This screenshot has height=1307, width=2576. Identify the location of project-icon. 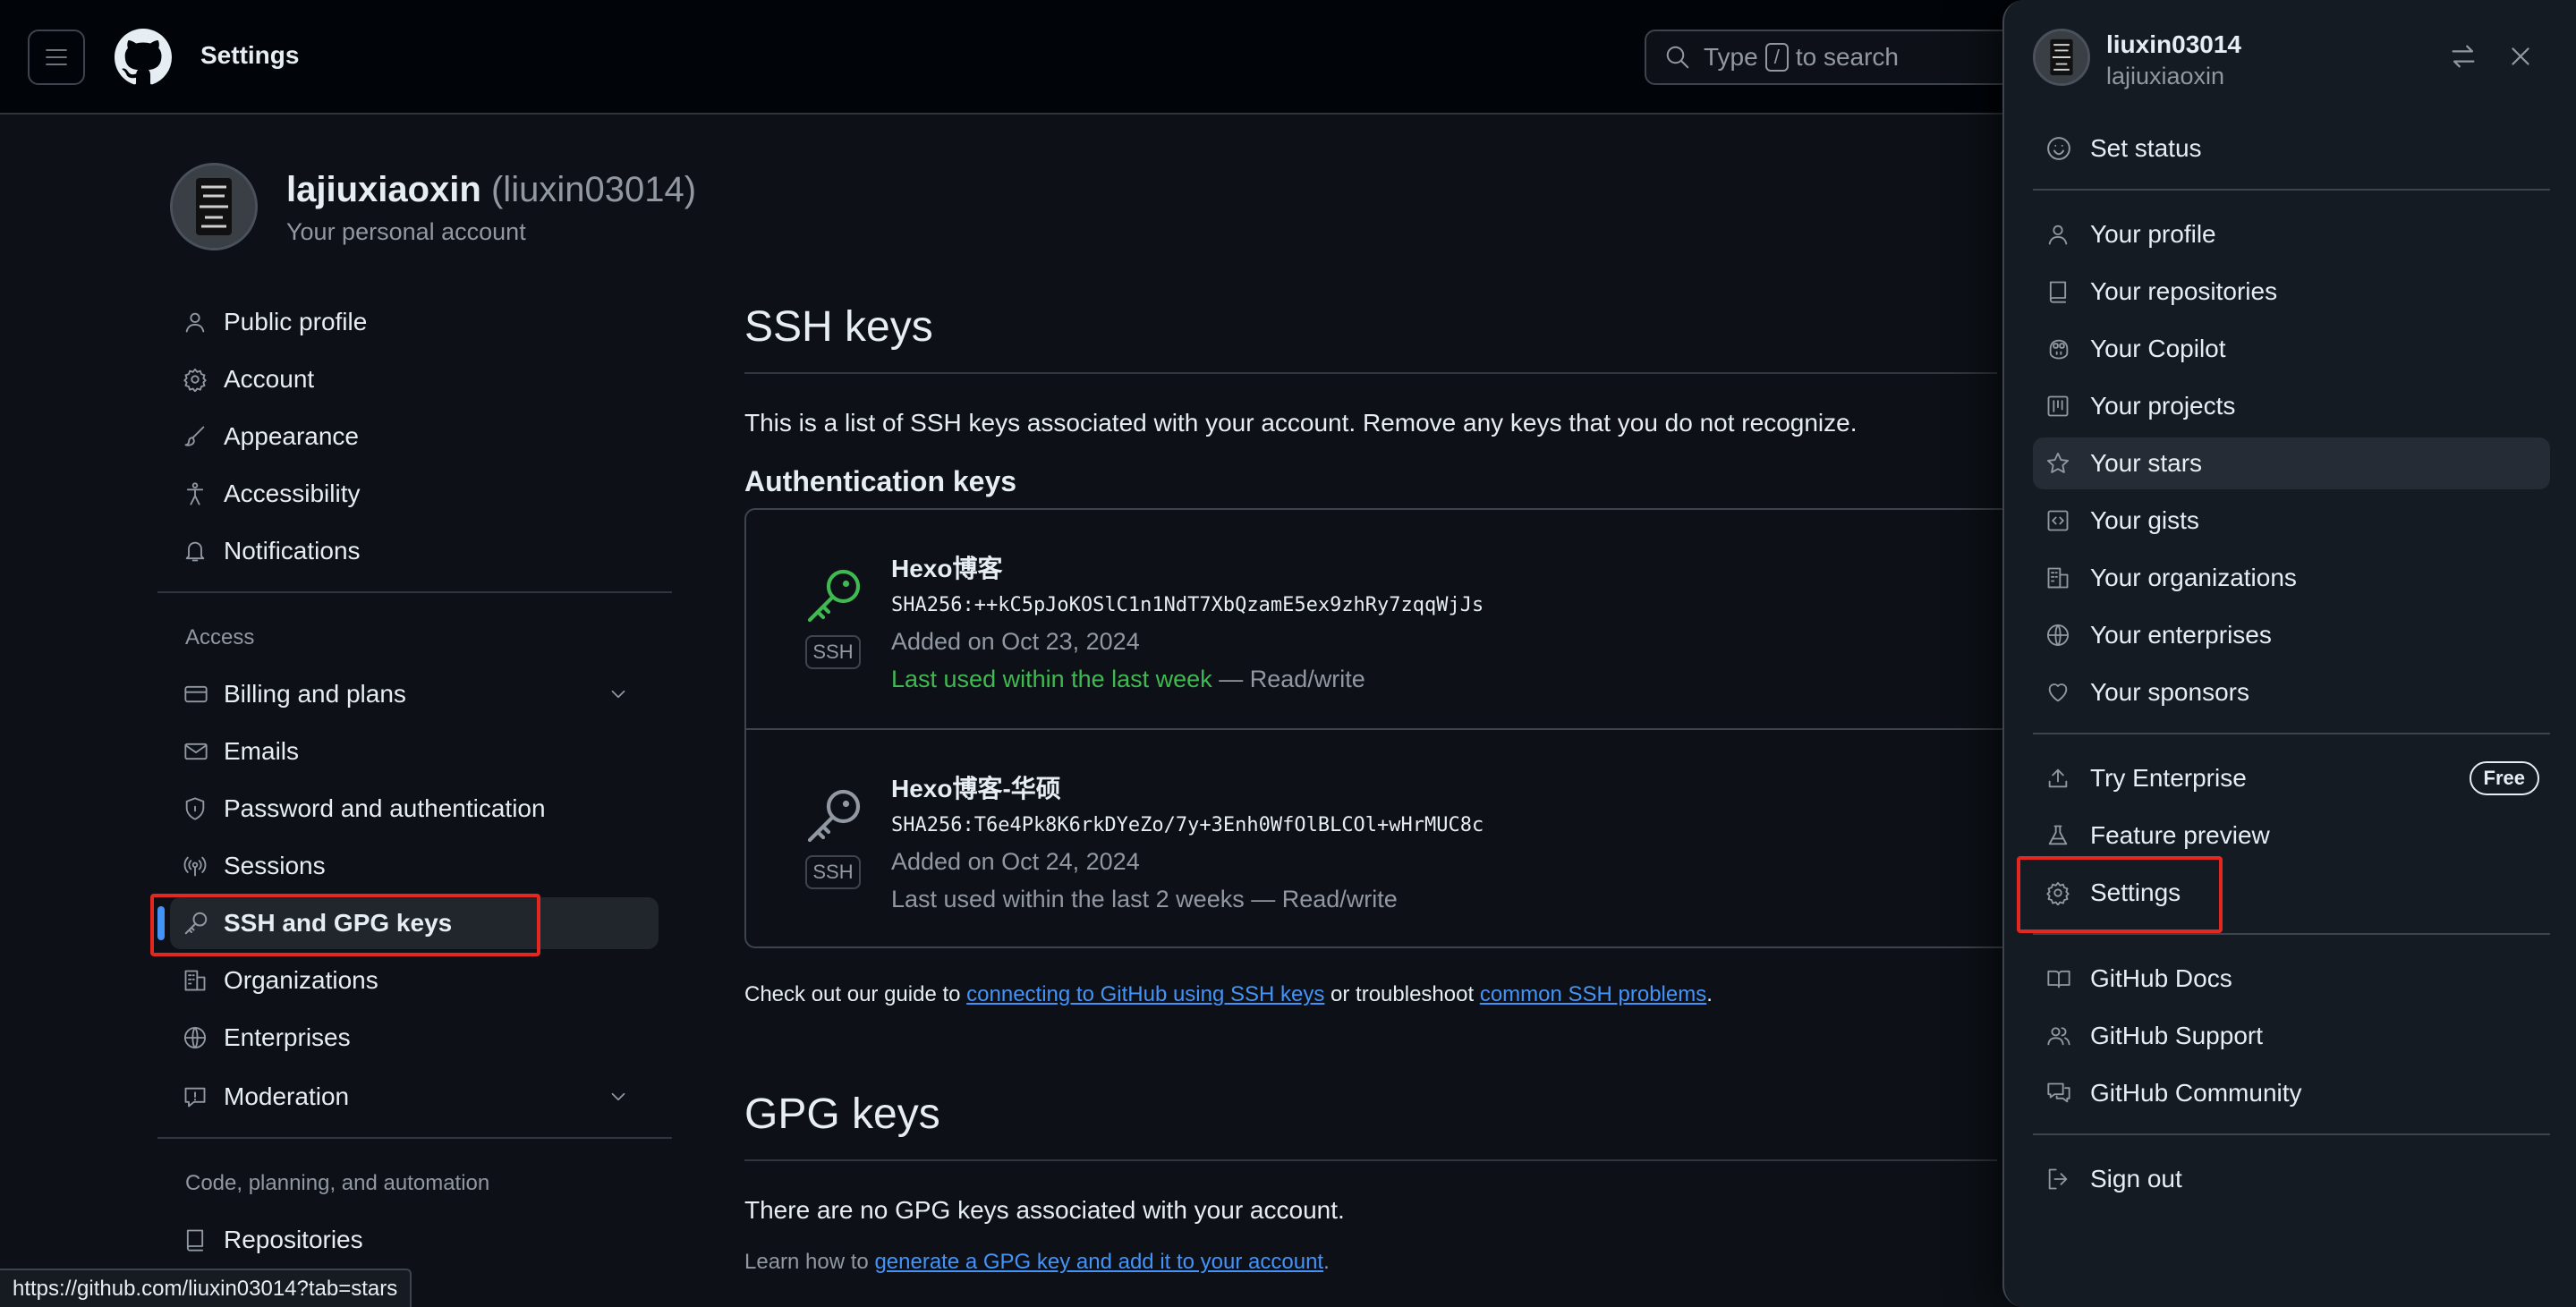
(2067, 406).